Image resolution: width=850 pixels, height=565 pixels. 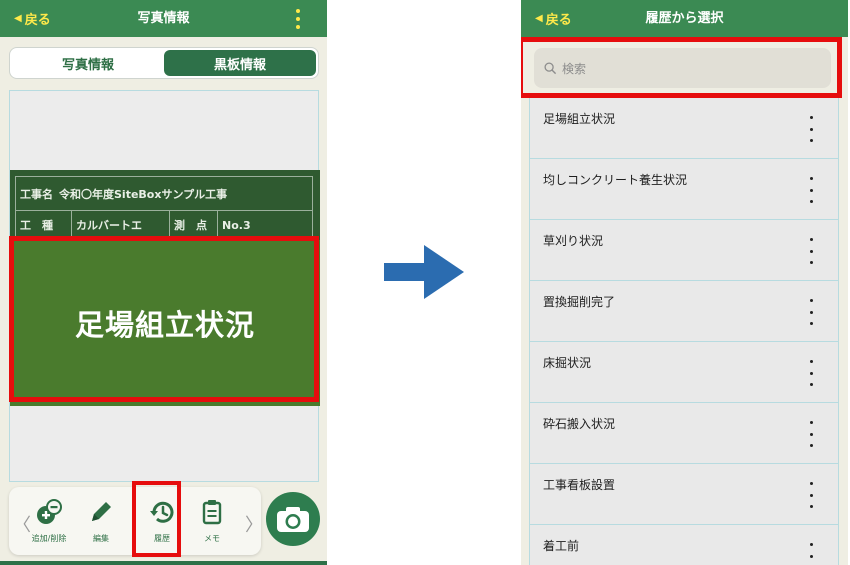 I want to click on camera-icon, so click(x=293, y=519).